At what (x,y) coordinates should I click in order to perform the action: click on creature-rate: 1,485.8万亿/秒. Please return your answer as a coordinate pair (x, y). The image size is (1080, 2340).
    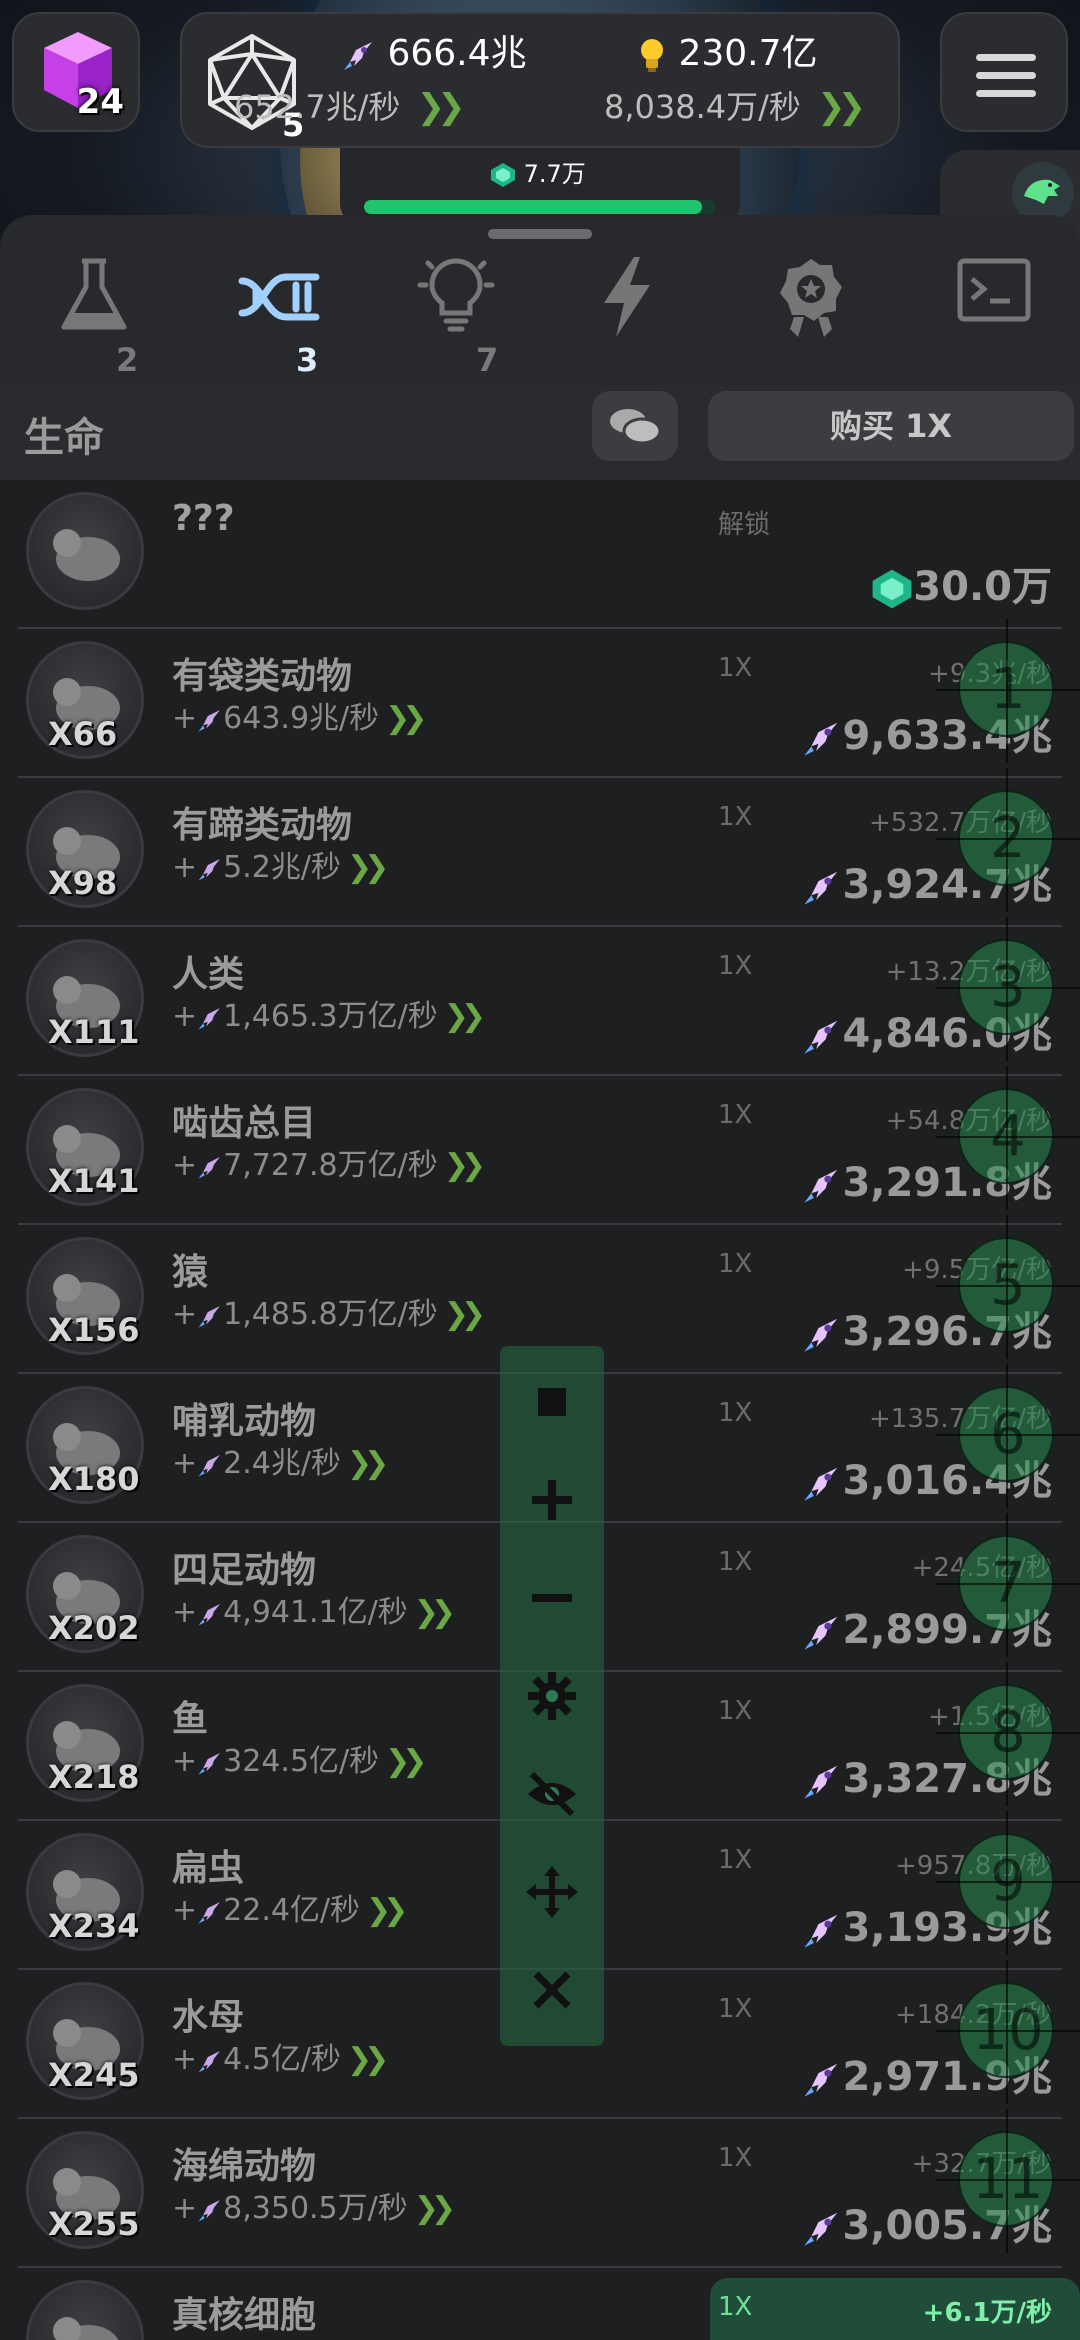
    Looking at the image, I should click on (330, 1314).